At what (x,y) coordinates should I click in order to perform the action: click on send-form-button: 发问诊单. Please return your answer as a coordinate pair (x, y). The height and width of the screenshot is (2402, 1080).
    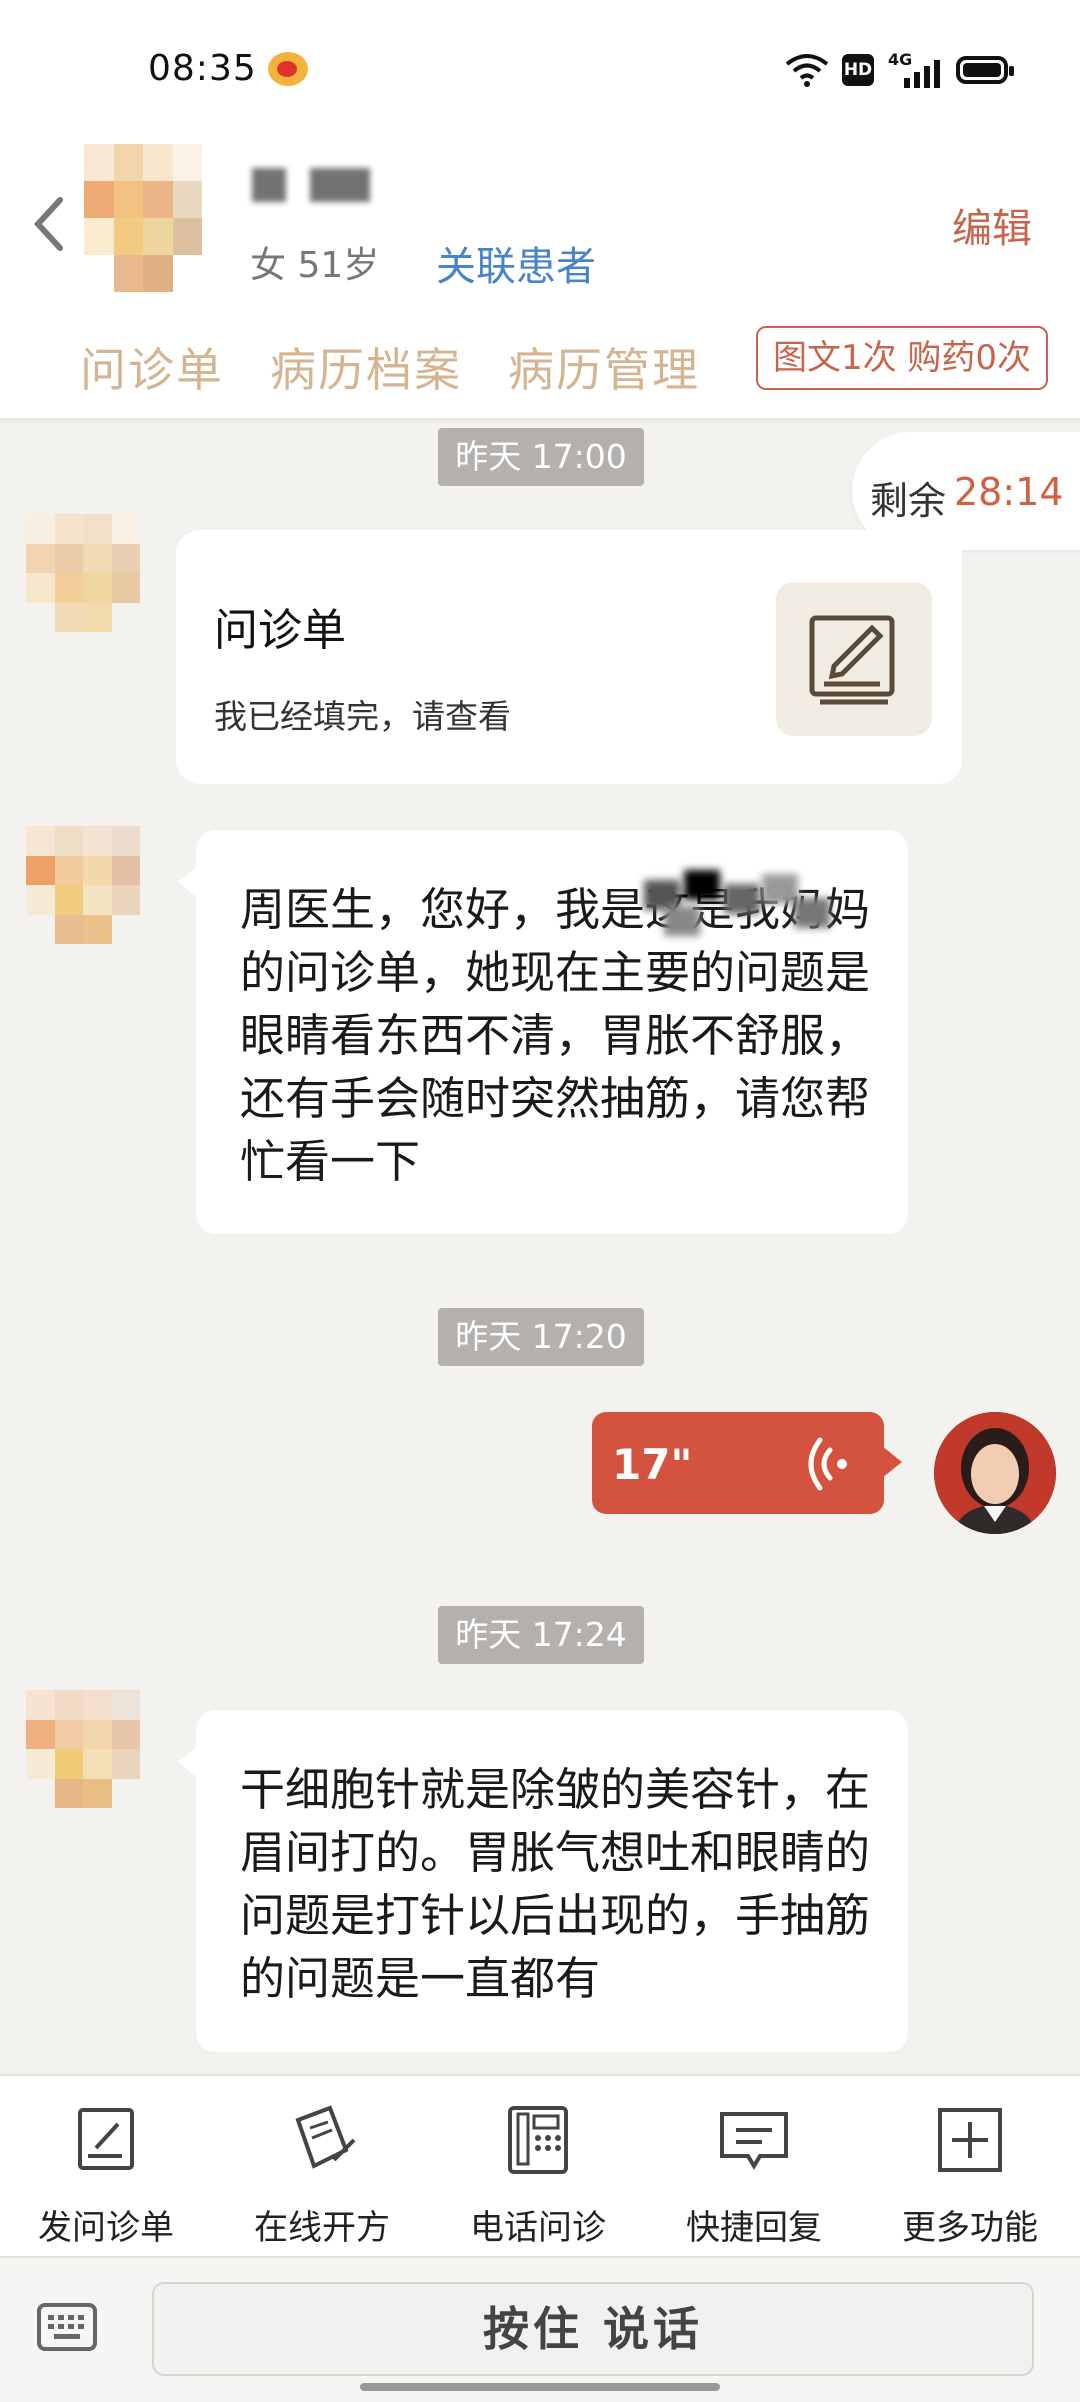
    Looking at the image, I should click on (106, 2174).